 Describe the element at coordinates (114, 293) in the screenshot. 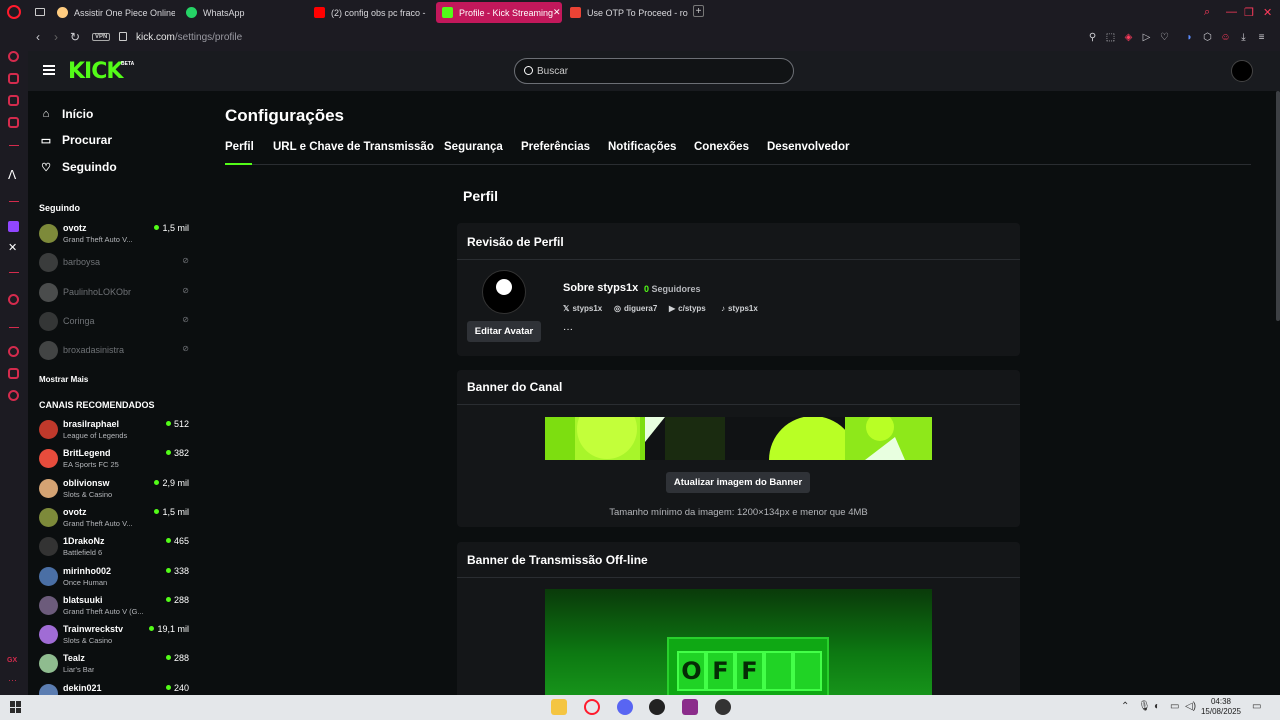

I see `channel-item: PaulinhoLOKObr ⊘` at that location.